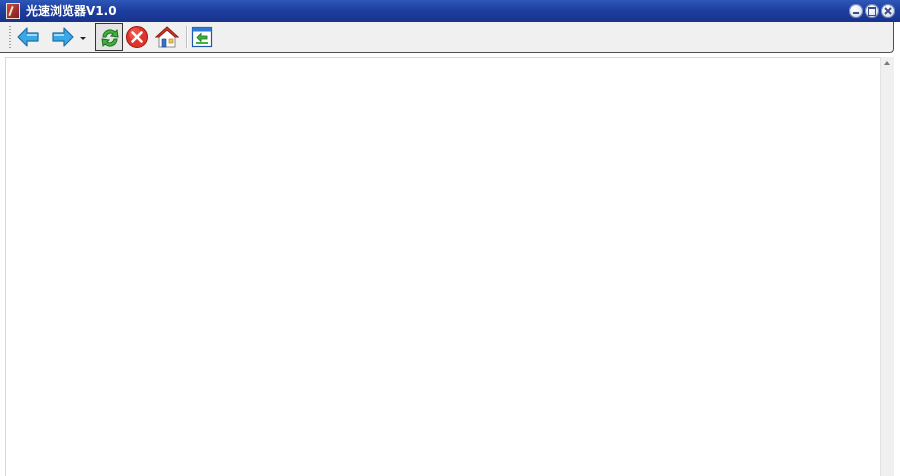 Image resolution: width=900 pixels, height=476 pixels. I want to click on close-icon, so click(888, 11).